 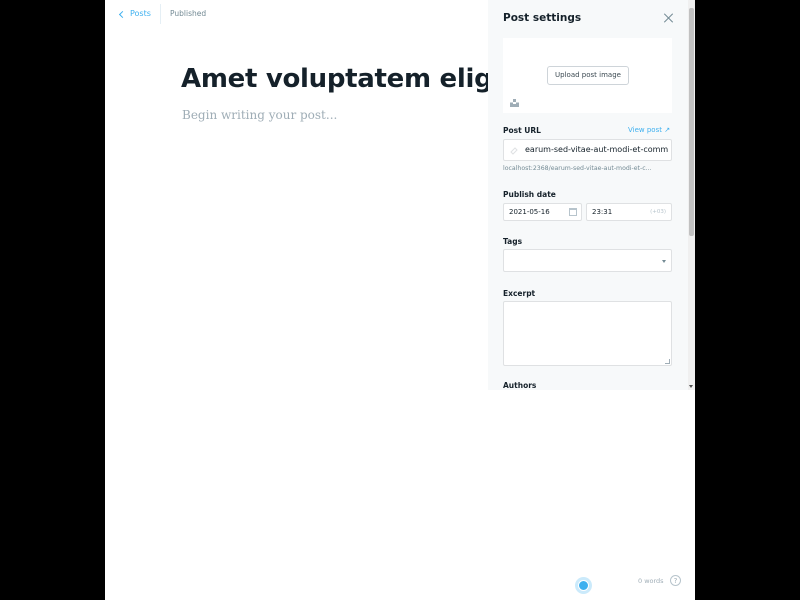 What do you see at coordinates (345, 79) in the screenshot?
I see `post-title-input: Amet voluptatem elige` at bounding box center [345, 79].